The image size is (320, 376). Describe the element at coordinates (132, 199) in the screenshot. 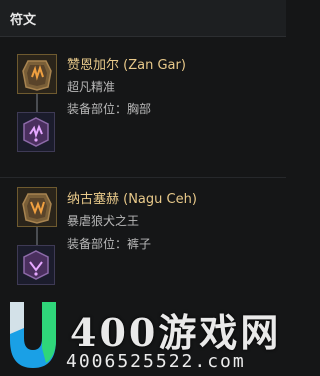

I see `rune-name: 纳古塞赫 (Nagu Ceh)` at that location.